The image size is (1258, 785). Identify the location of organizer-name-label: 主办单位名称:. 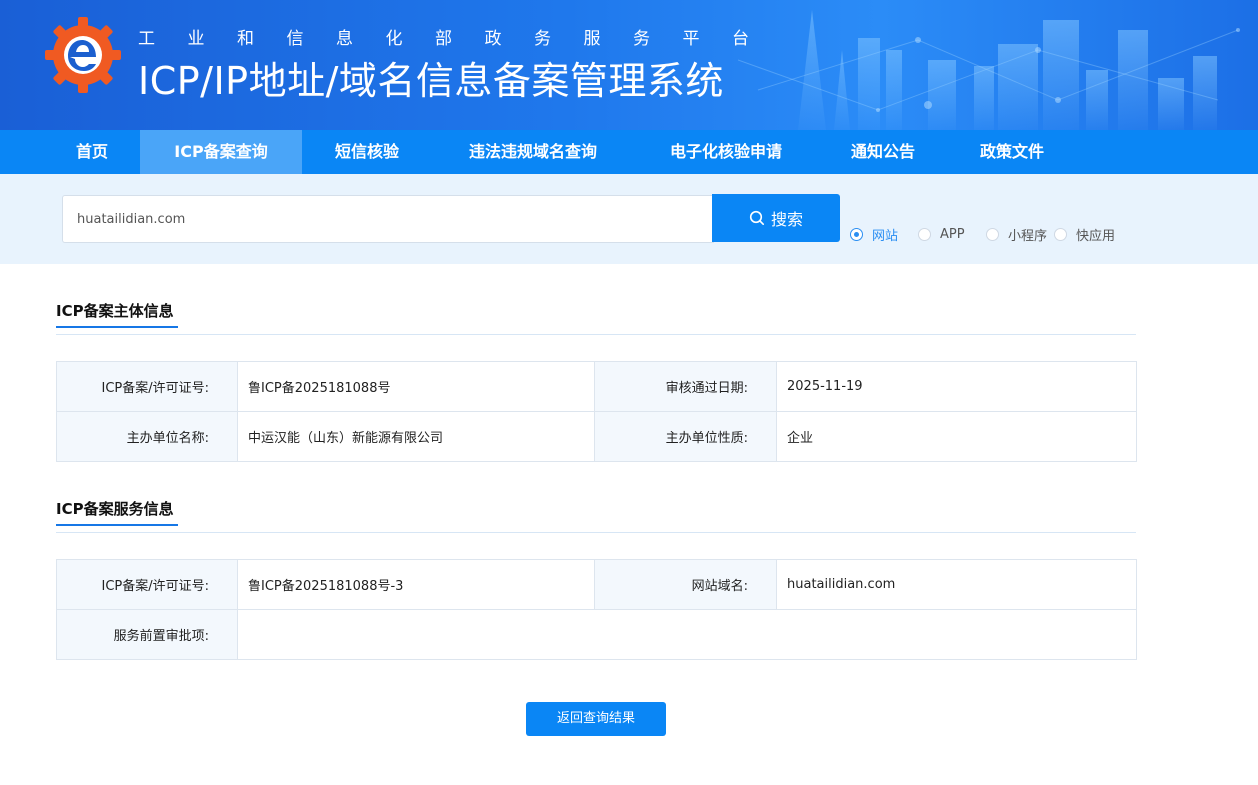
(147, 436).